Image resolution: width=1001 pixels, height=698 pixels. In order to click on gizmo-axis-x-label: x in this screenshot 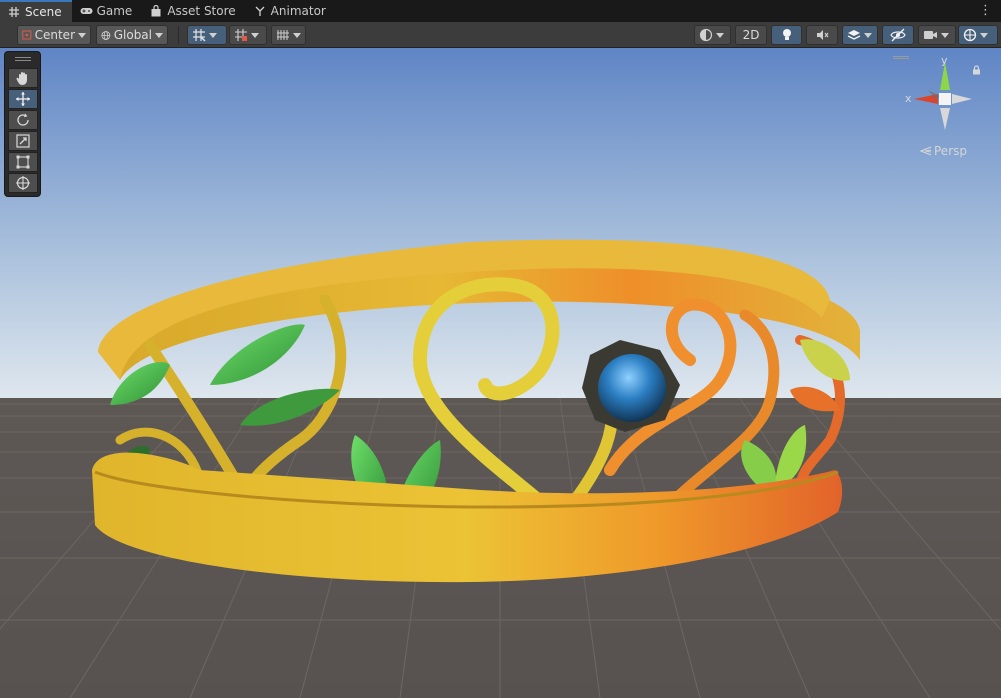, I will do `click(908, 98)`.